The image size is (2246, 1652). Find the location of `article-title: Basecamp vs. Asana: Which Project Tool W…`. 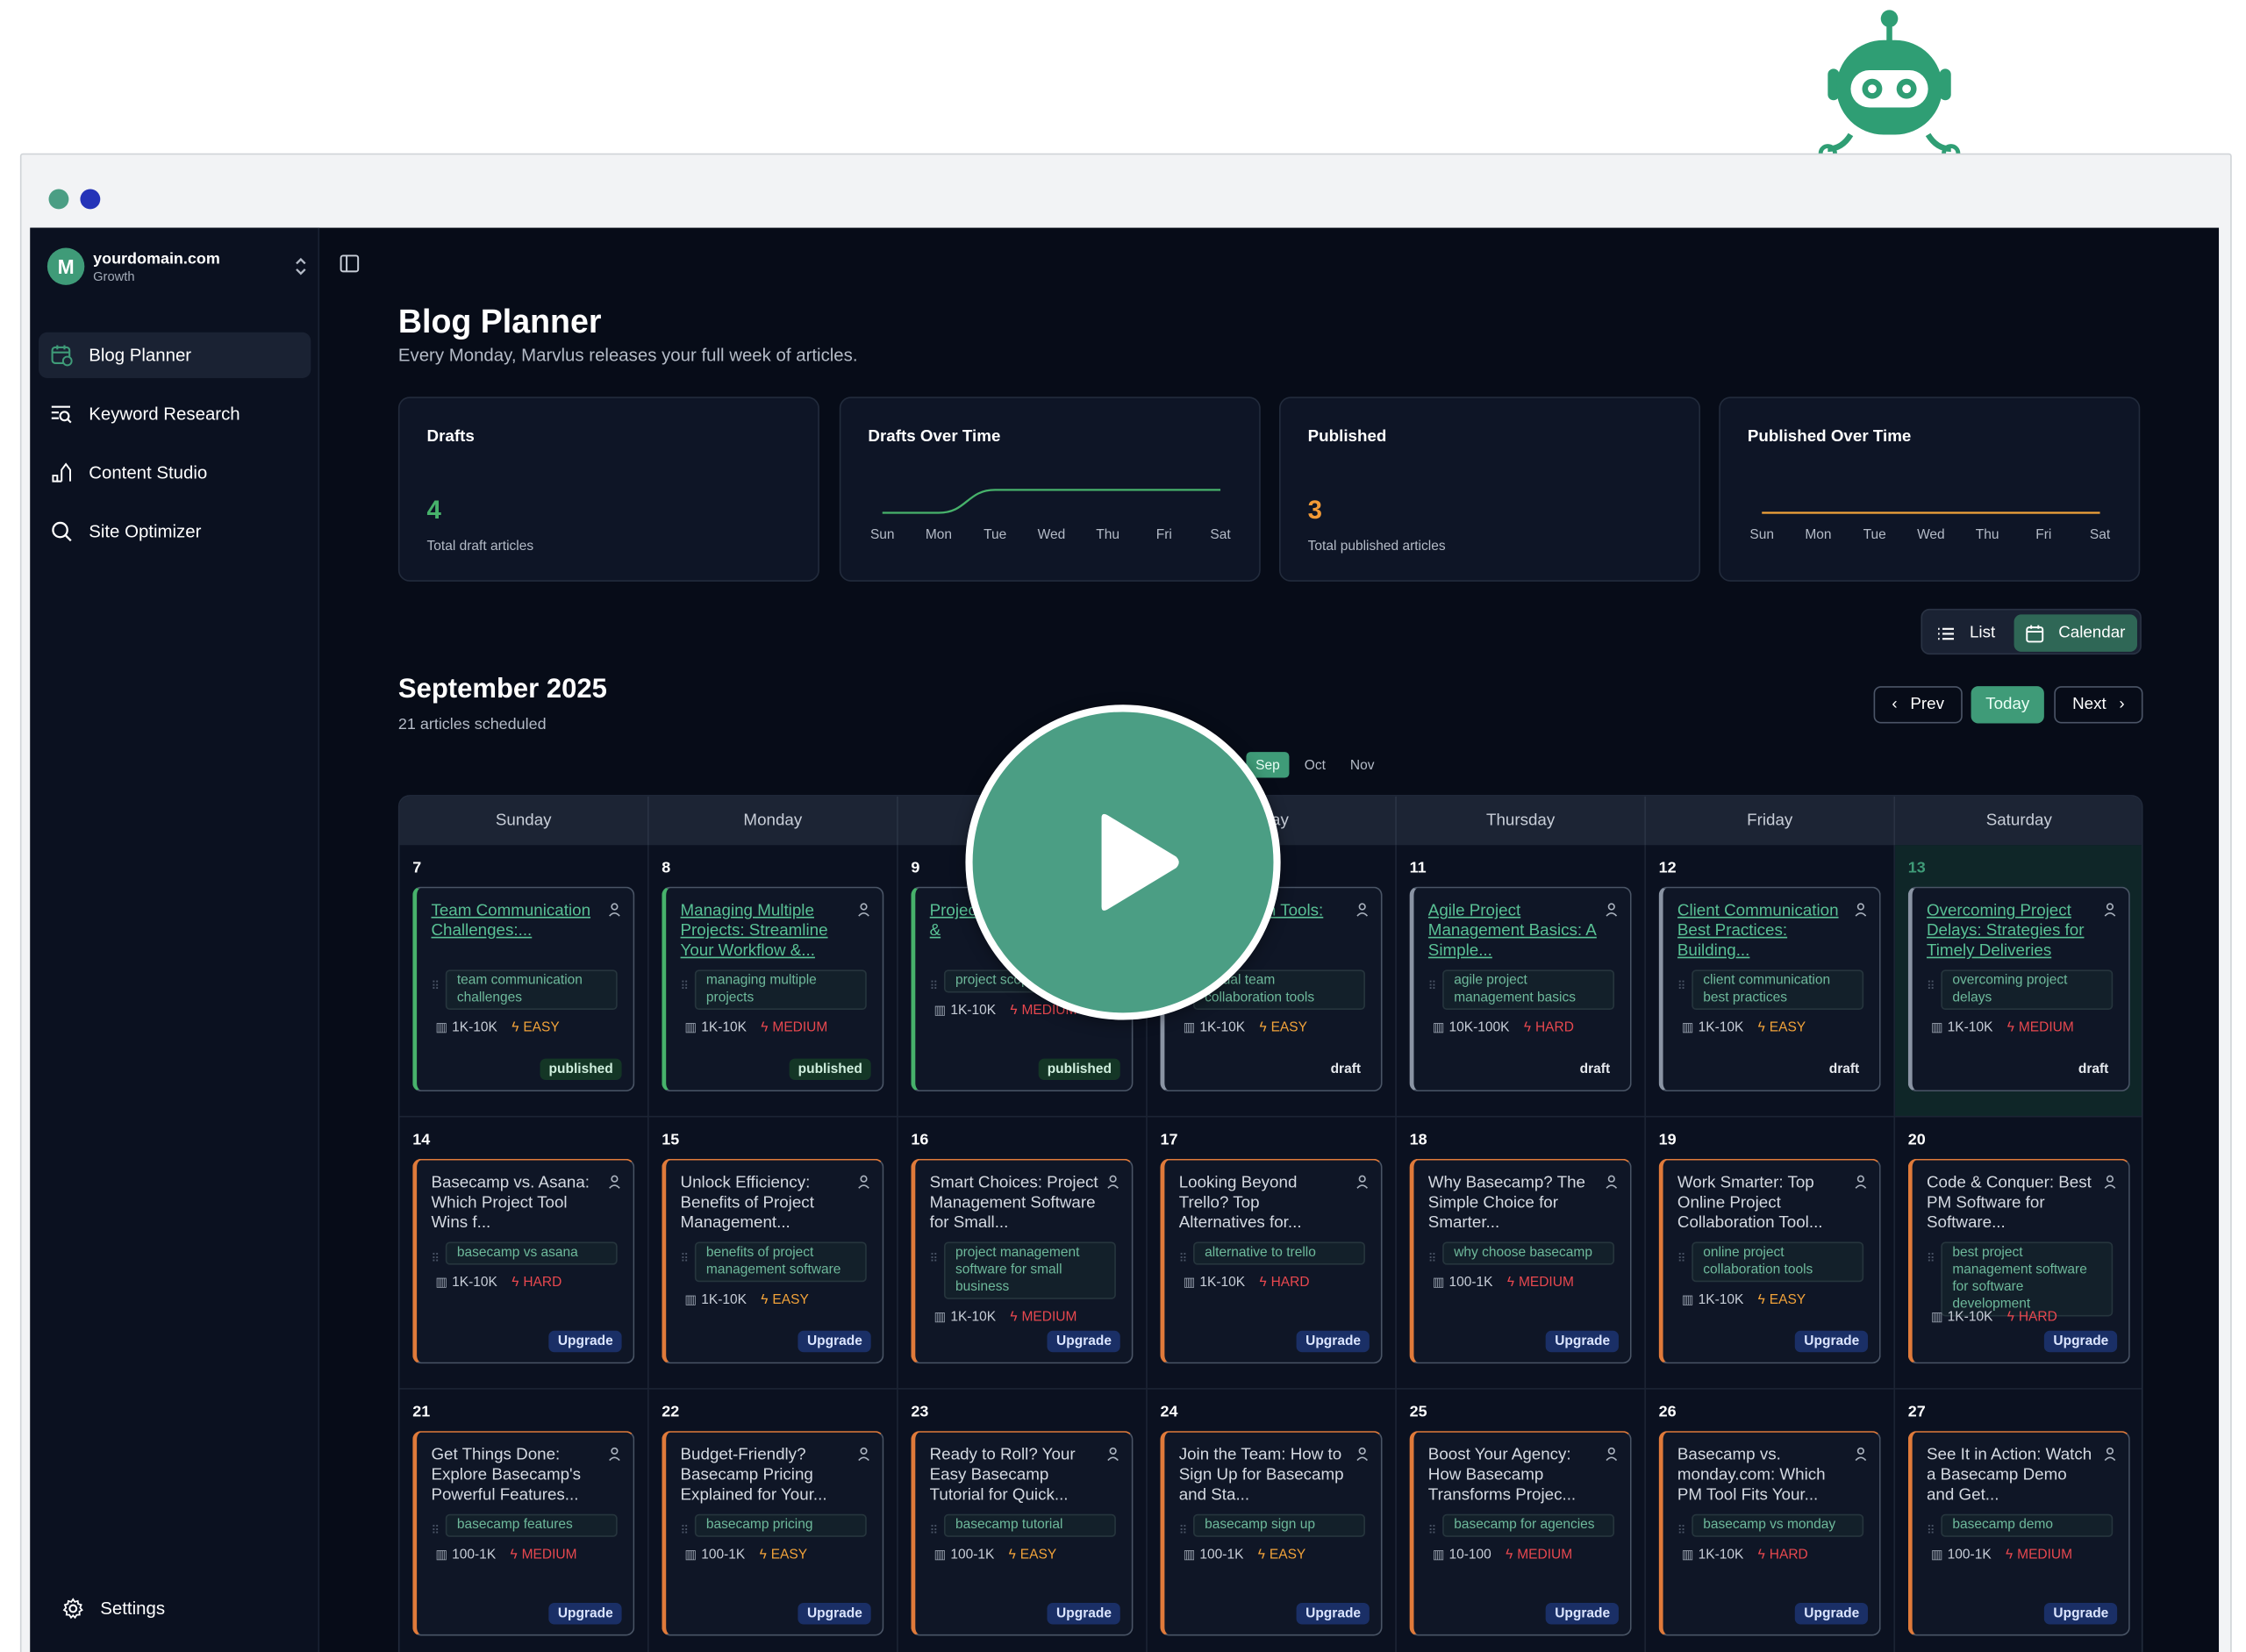

article-title: Basecamp vs. Asana: Which Project Tool W… is located at coordinates (515, 1203).